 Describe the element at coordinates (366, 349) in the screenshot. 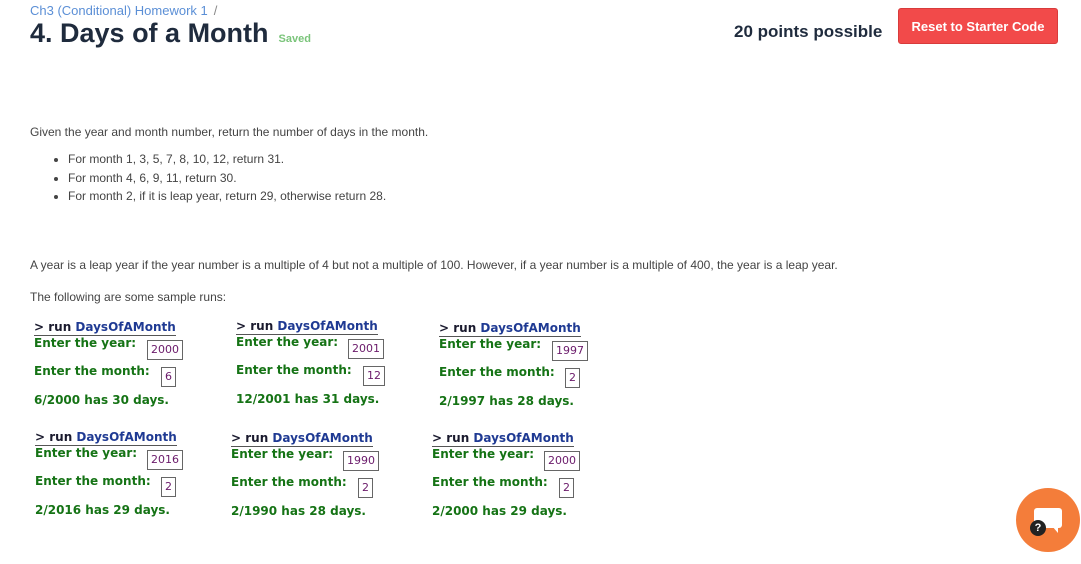

I see `year-input-value: 2001` at that location.